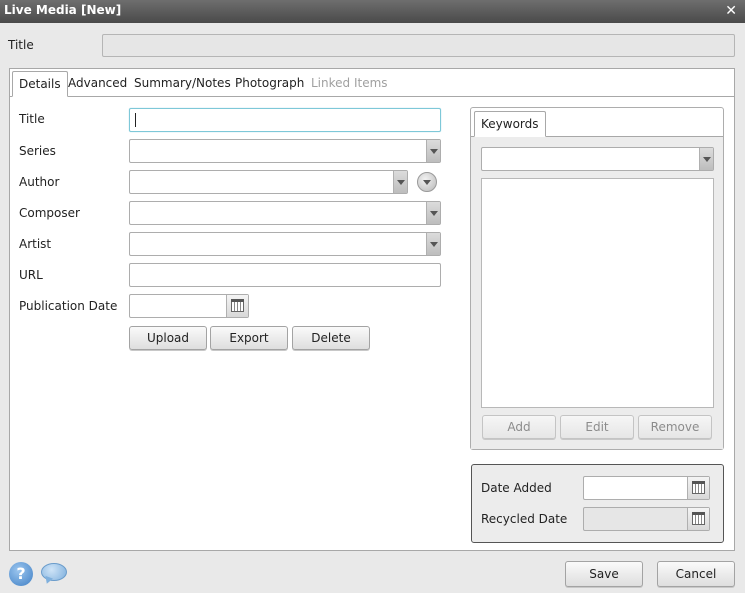 The width and height of the screenshot is (745, 593). What do you see at coordinates (597, 293) in the screenshot?
I see `keywords-list` at bounding box center [597, 293].